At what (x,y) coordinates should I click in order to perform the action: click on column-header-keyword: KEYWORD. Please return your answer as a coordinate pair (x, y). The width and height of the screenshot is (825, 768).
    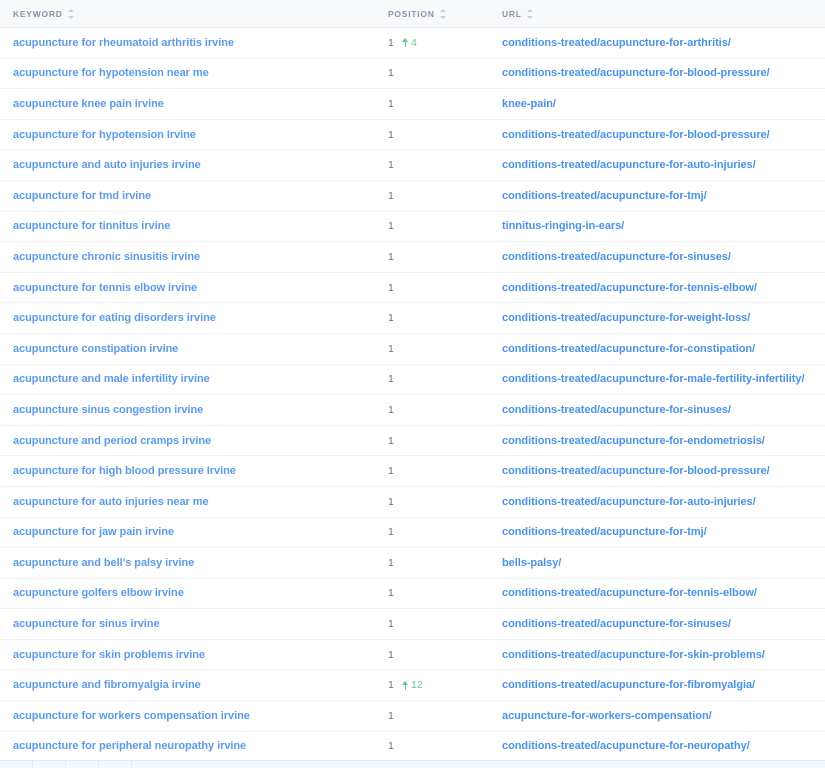
    Looking at the image, I should click on (194, 14).